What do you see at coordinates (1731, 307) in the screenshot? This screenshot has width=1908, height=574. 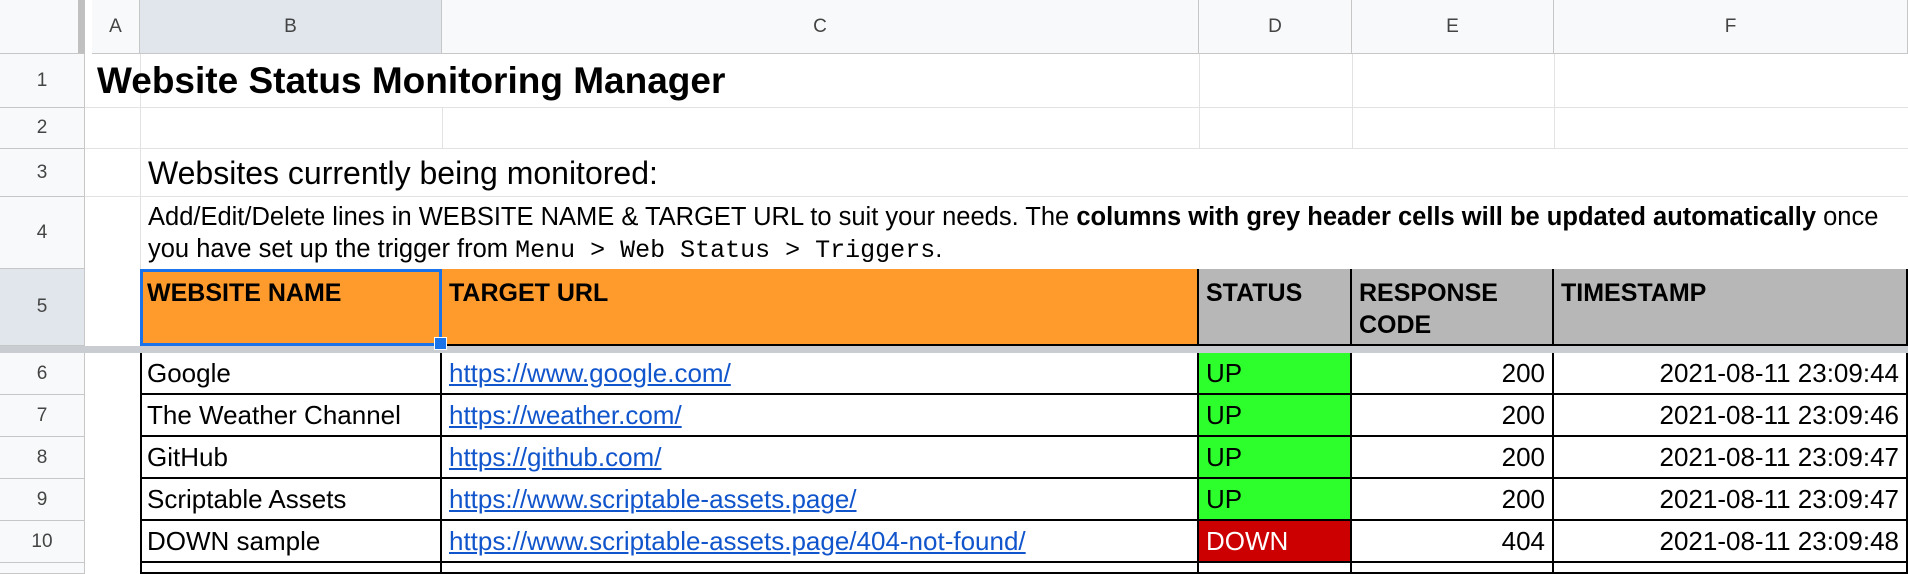 I see `header-timestamp: TIMESTAMP` at bounding box center [1731, 307].